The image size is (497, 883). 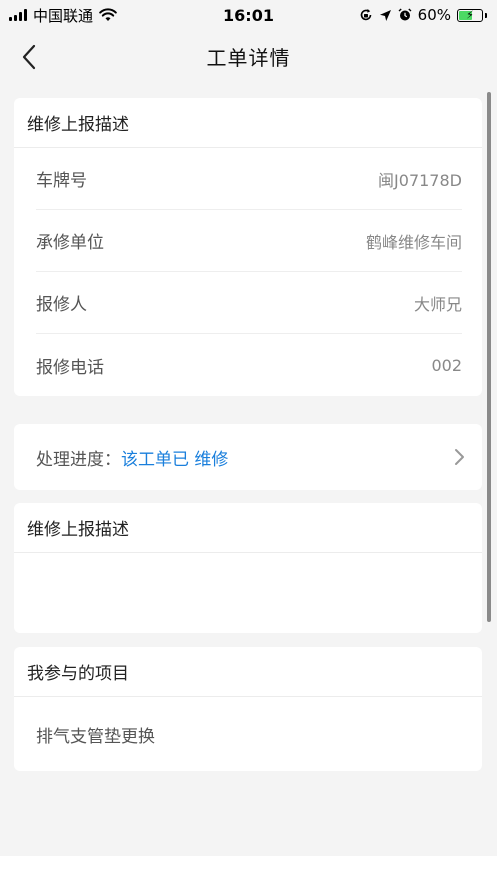 I want to click on description-body, so click(x=248, y=593).